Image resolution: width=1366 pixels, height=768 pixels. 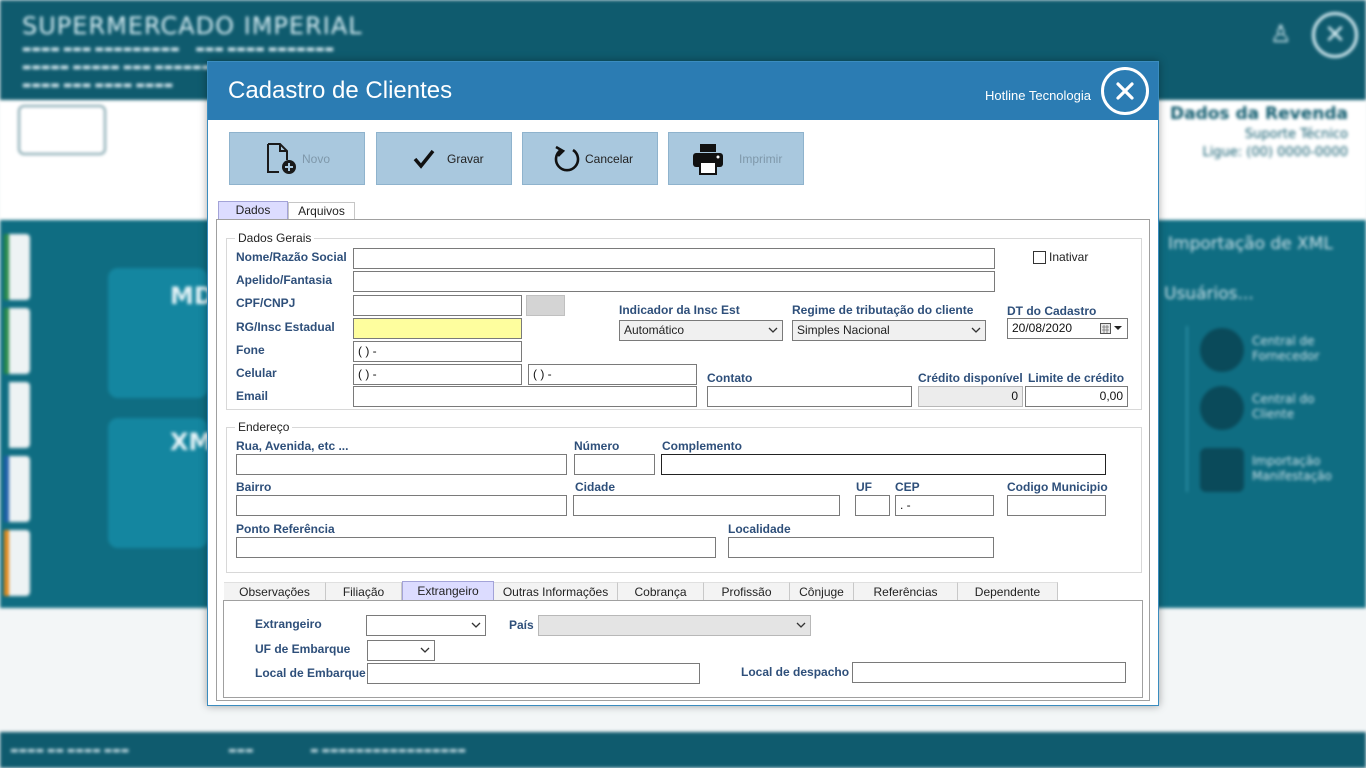 What do you see at coordinates (465, 159) in the screenshot?
I see `save-button-label: Gravar` at bounding box center [465, 159].